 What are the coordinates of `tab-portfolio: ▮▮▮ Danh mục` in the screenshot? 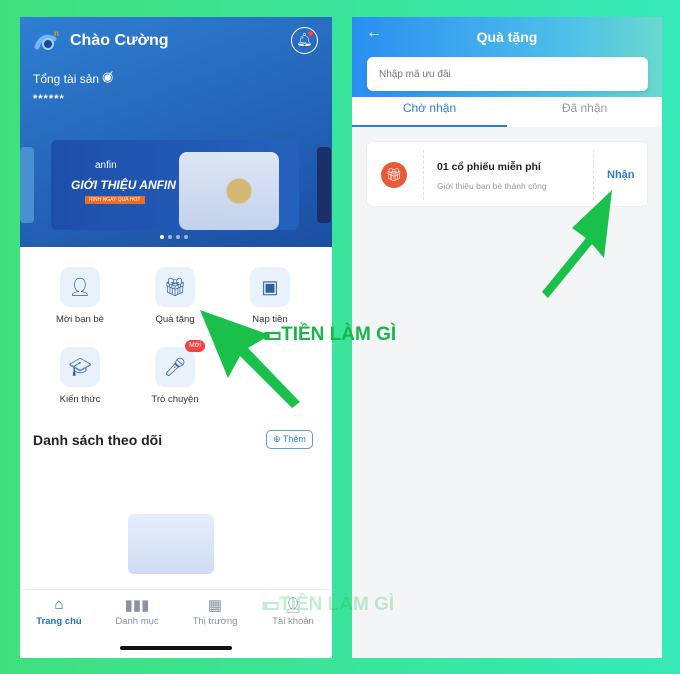 It's located at (137, 611).